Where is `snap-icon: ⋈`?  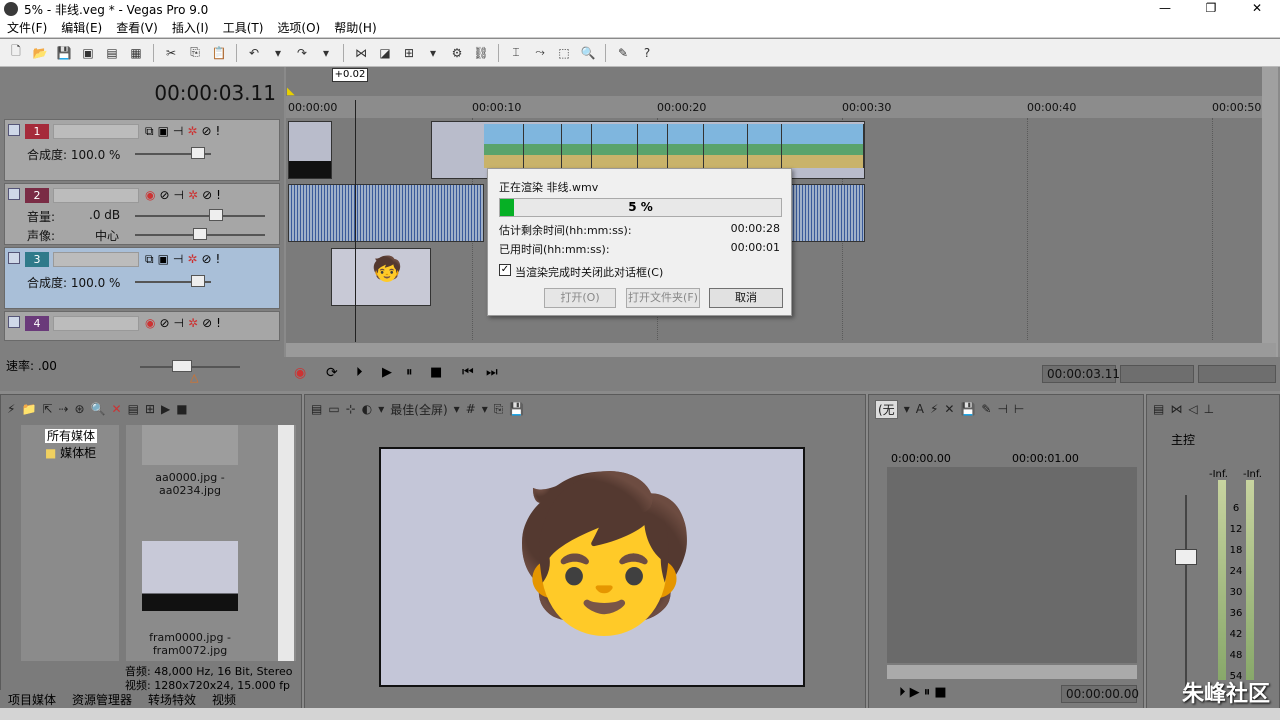 snap-icon: ⋈ is located at coordinates (361, 53).